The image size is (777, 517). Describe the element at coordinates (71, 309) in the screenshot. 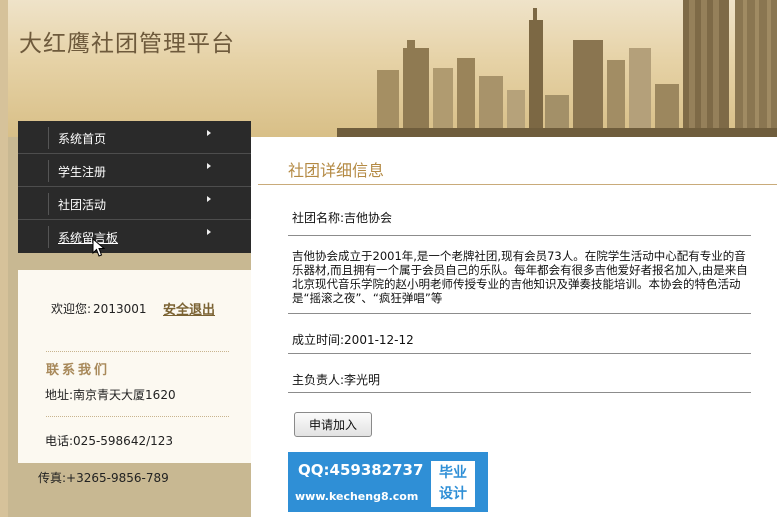

I see `welcome-label: 欢迎您:` at that location.